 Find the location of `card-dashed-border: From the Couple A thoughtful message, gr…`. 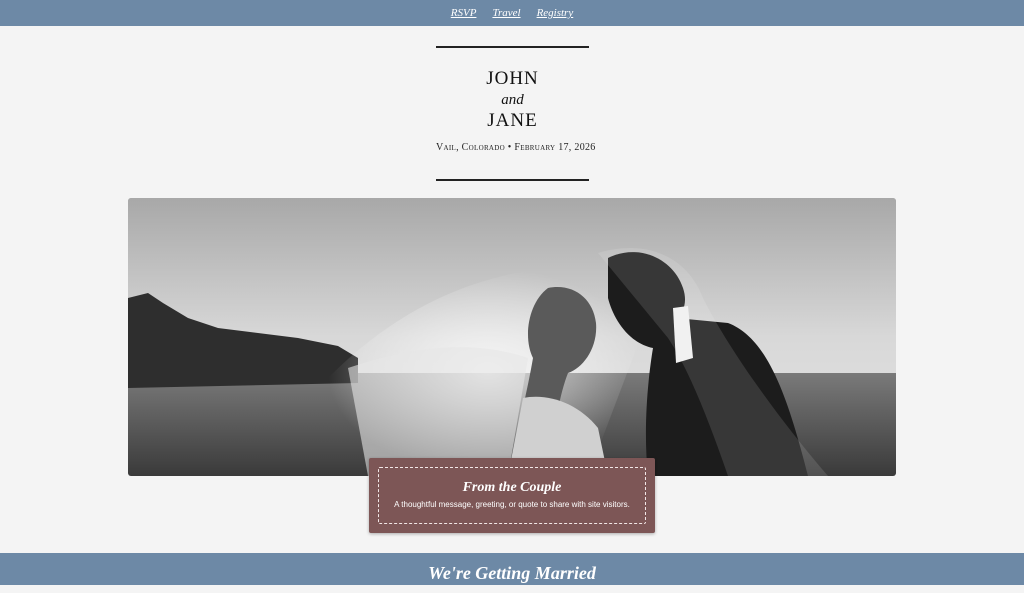

card-dashed-border: From the Couple A thoughtful message, gr… is located at coordinates (512, 495).